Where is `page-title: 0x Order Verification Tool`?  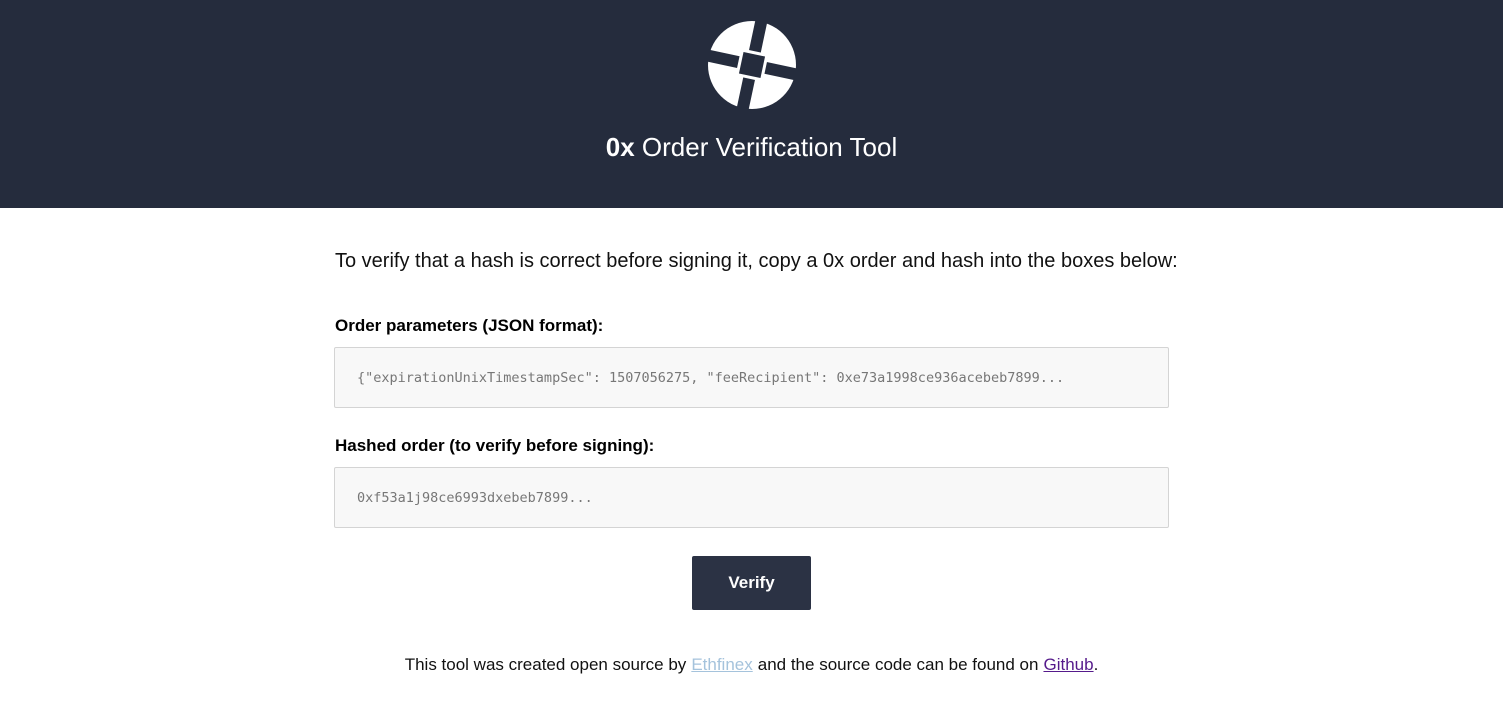 page-title: 0x Order Verification Tool is located at coordinates (751, 147).